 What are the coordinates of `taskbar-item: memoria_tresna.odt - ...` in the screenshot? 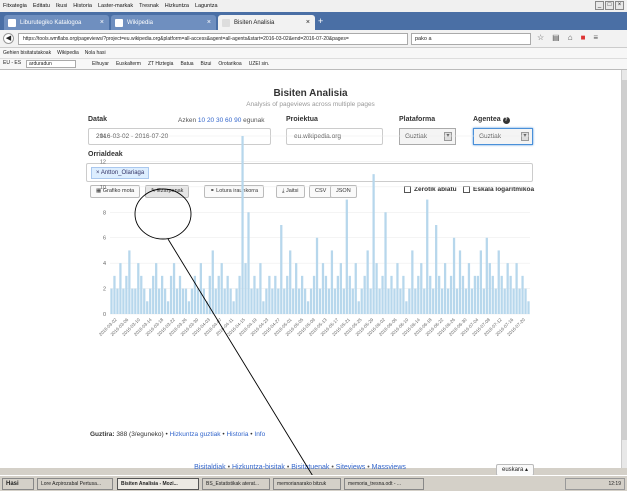 It's located at (384, 484).